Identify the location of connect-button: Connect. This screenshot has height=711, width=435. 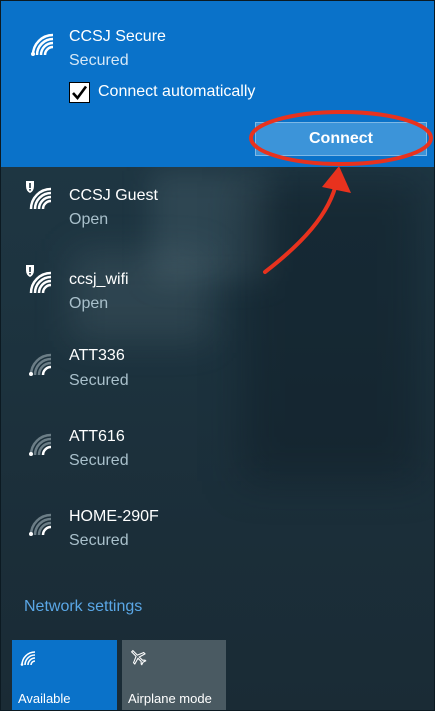
(341, 139).